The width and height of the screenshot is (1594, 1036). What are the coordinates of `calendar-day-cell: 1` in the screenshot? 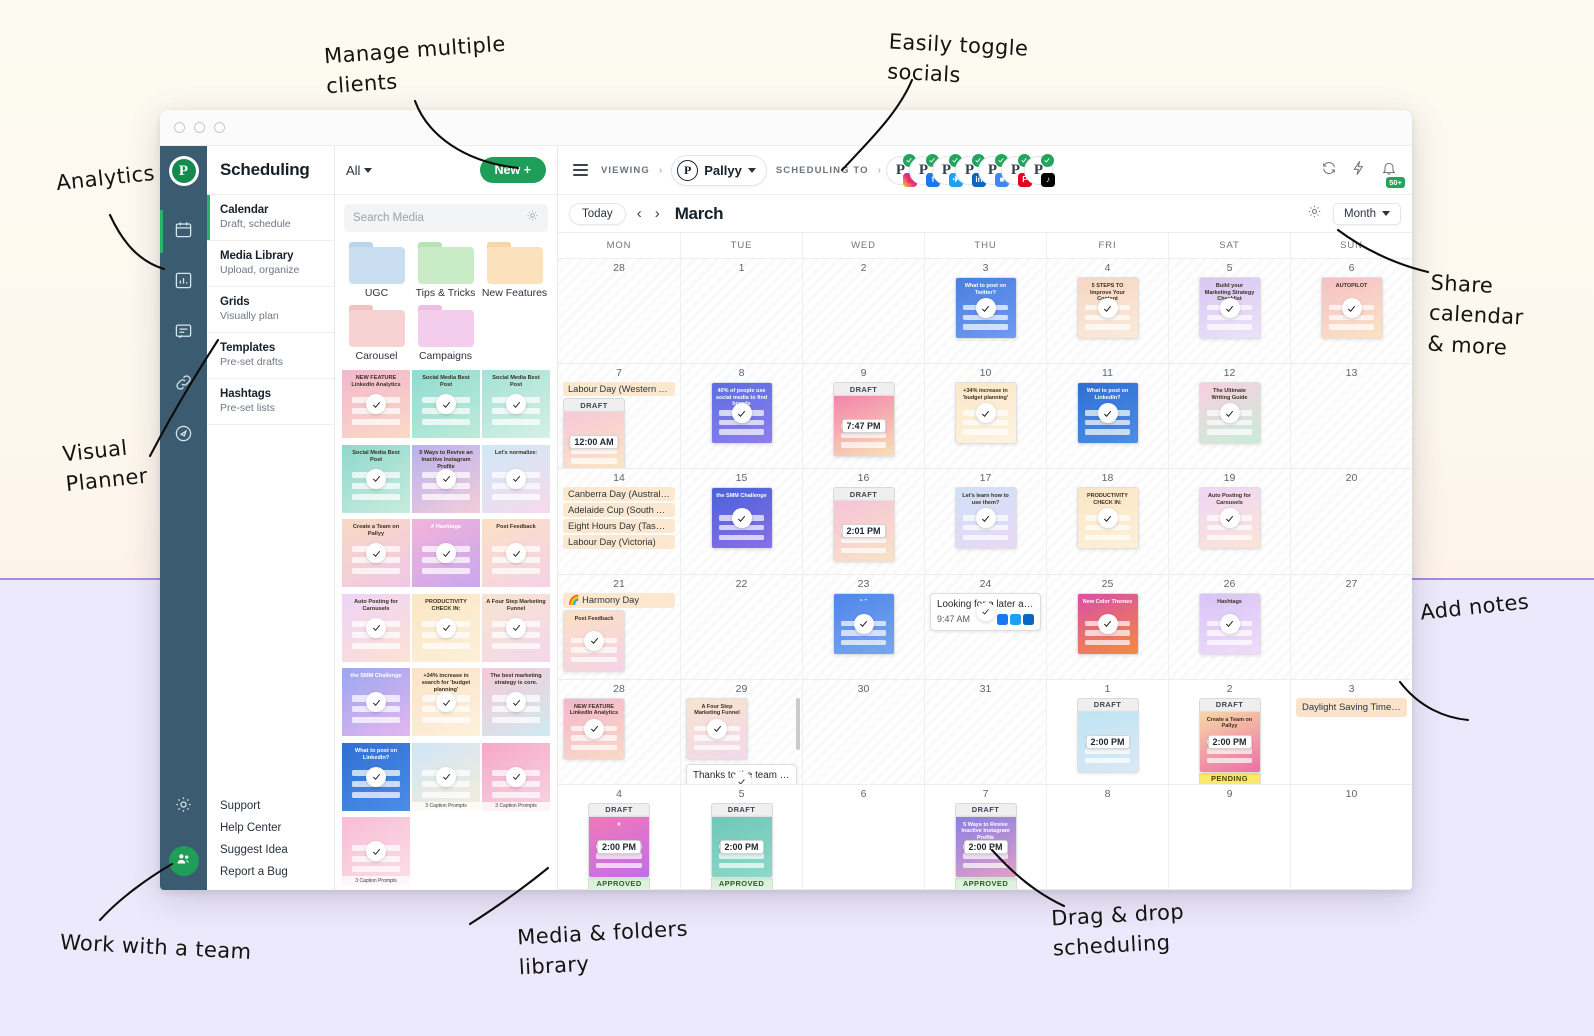 It's located at (741, 311).